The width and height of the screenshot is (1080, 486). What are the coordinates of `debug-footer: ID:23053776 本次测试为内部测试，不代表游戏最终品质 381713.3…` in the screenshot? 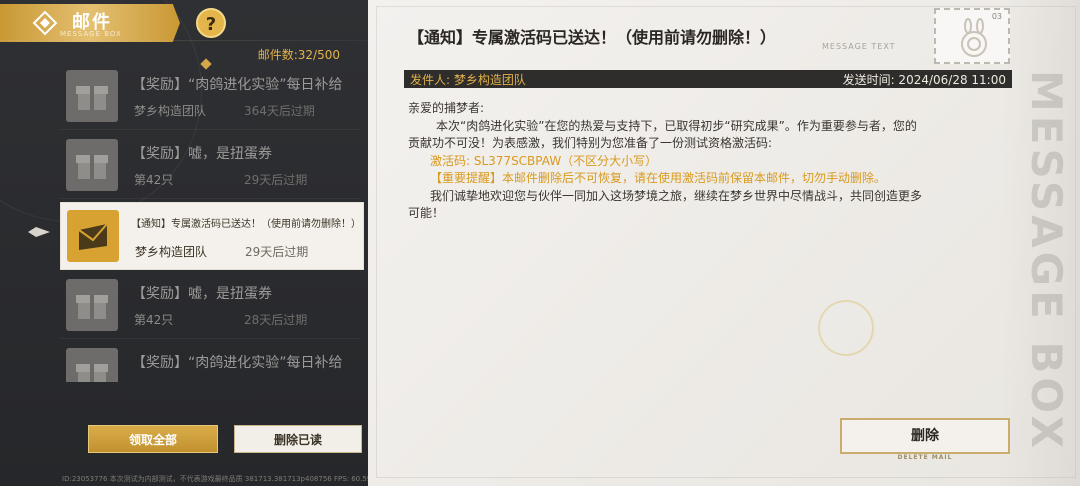 It's located at (215, 479).